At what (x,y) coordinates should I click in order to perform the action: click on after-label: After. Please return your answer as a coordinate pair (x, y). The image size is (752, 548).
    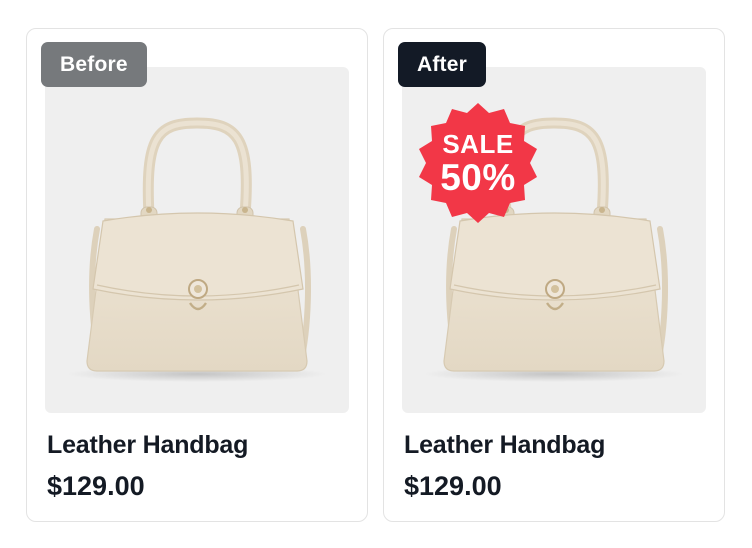
    Looking at the image, I should click on (442, 64).